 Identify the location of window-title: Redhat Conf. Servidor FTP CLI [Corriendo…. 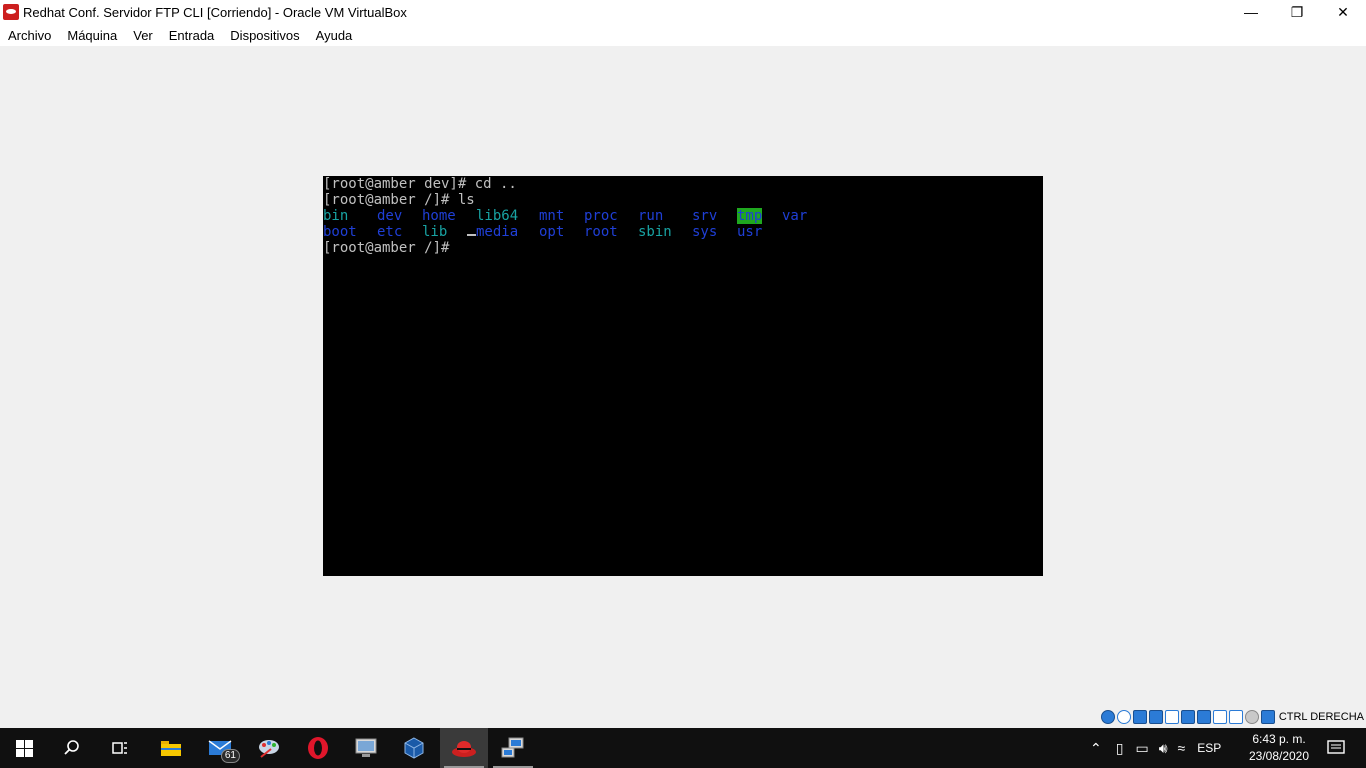
(215, 12).